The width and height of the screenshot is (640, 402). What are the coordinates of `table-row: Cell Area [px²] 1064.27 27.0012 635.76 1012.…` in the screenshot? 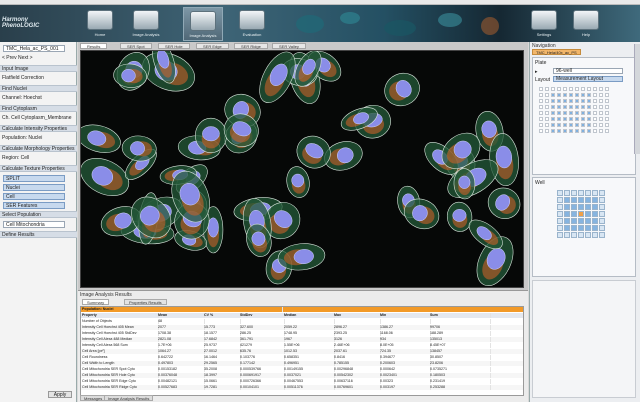 It's located at (302, 351).